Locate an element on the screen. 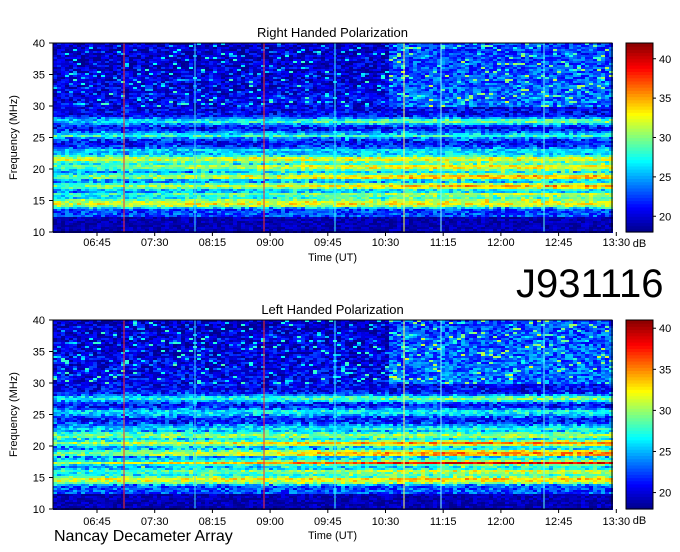  panel-title: Right Handed Polarization is located at coordinates (332, 32).